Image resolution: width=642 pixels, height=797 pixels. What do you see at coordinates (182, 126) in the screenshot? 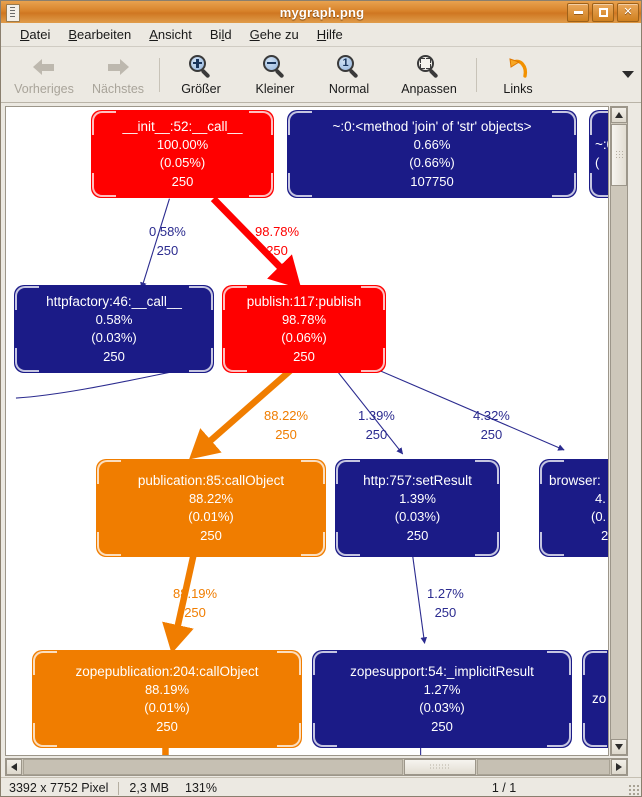
I see `node-name: __init__:52:__call__` at bounding box center [182, 126].